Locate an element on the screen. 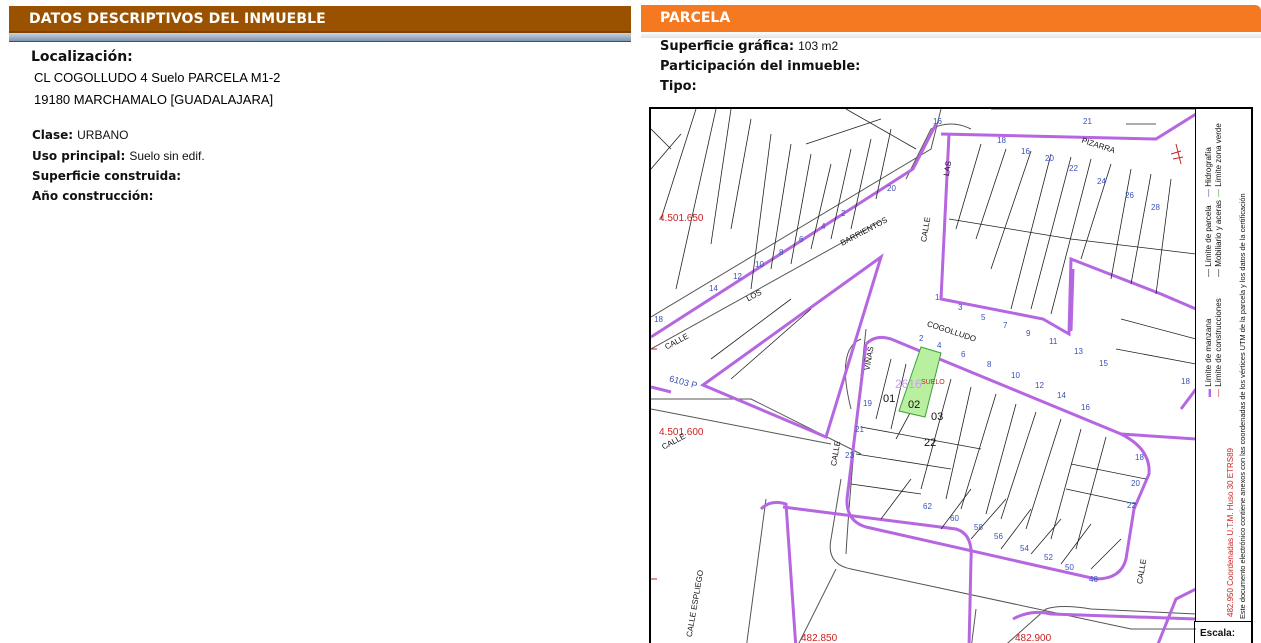 This screenshot has height=643, width=1261. subparcel-01: 01 is located at coordinates (889, 399).